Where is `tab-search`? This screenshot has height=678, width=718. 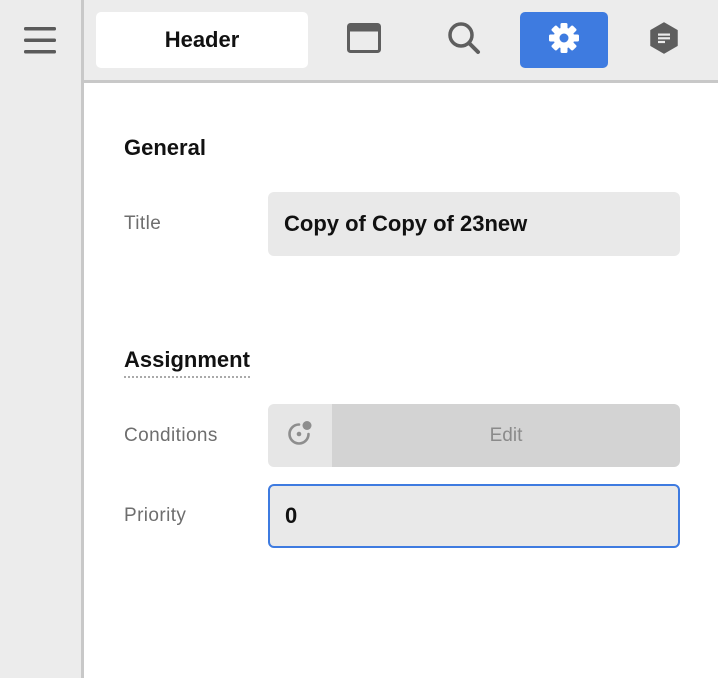 tab-search is located at coordinates (464, 40).